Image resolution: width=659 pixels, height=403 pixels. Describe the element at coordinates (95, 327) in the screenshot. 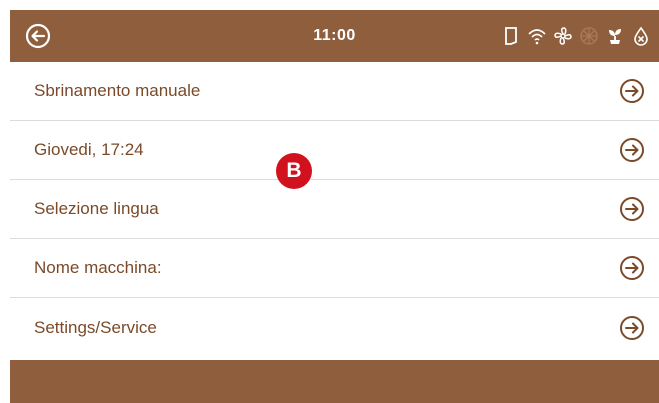

I see `menu-item-label: Settings/Service` at that location.